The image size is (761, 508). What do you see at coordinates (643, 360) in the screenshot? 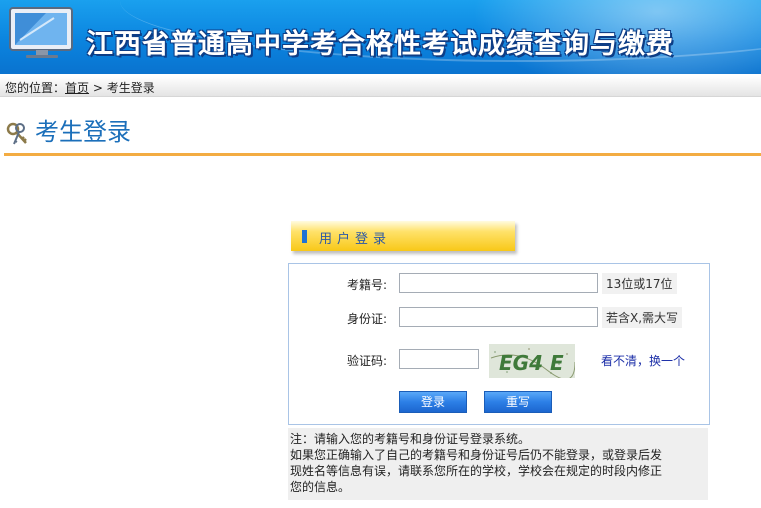
I see `refresh-captcha-link: 看不清，换一个` at bounding box center [643, 360].